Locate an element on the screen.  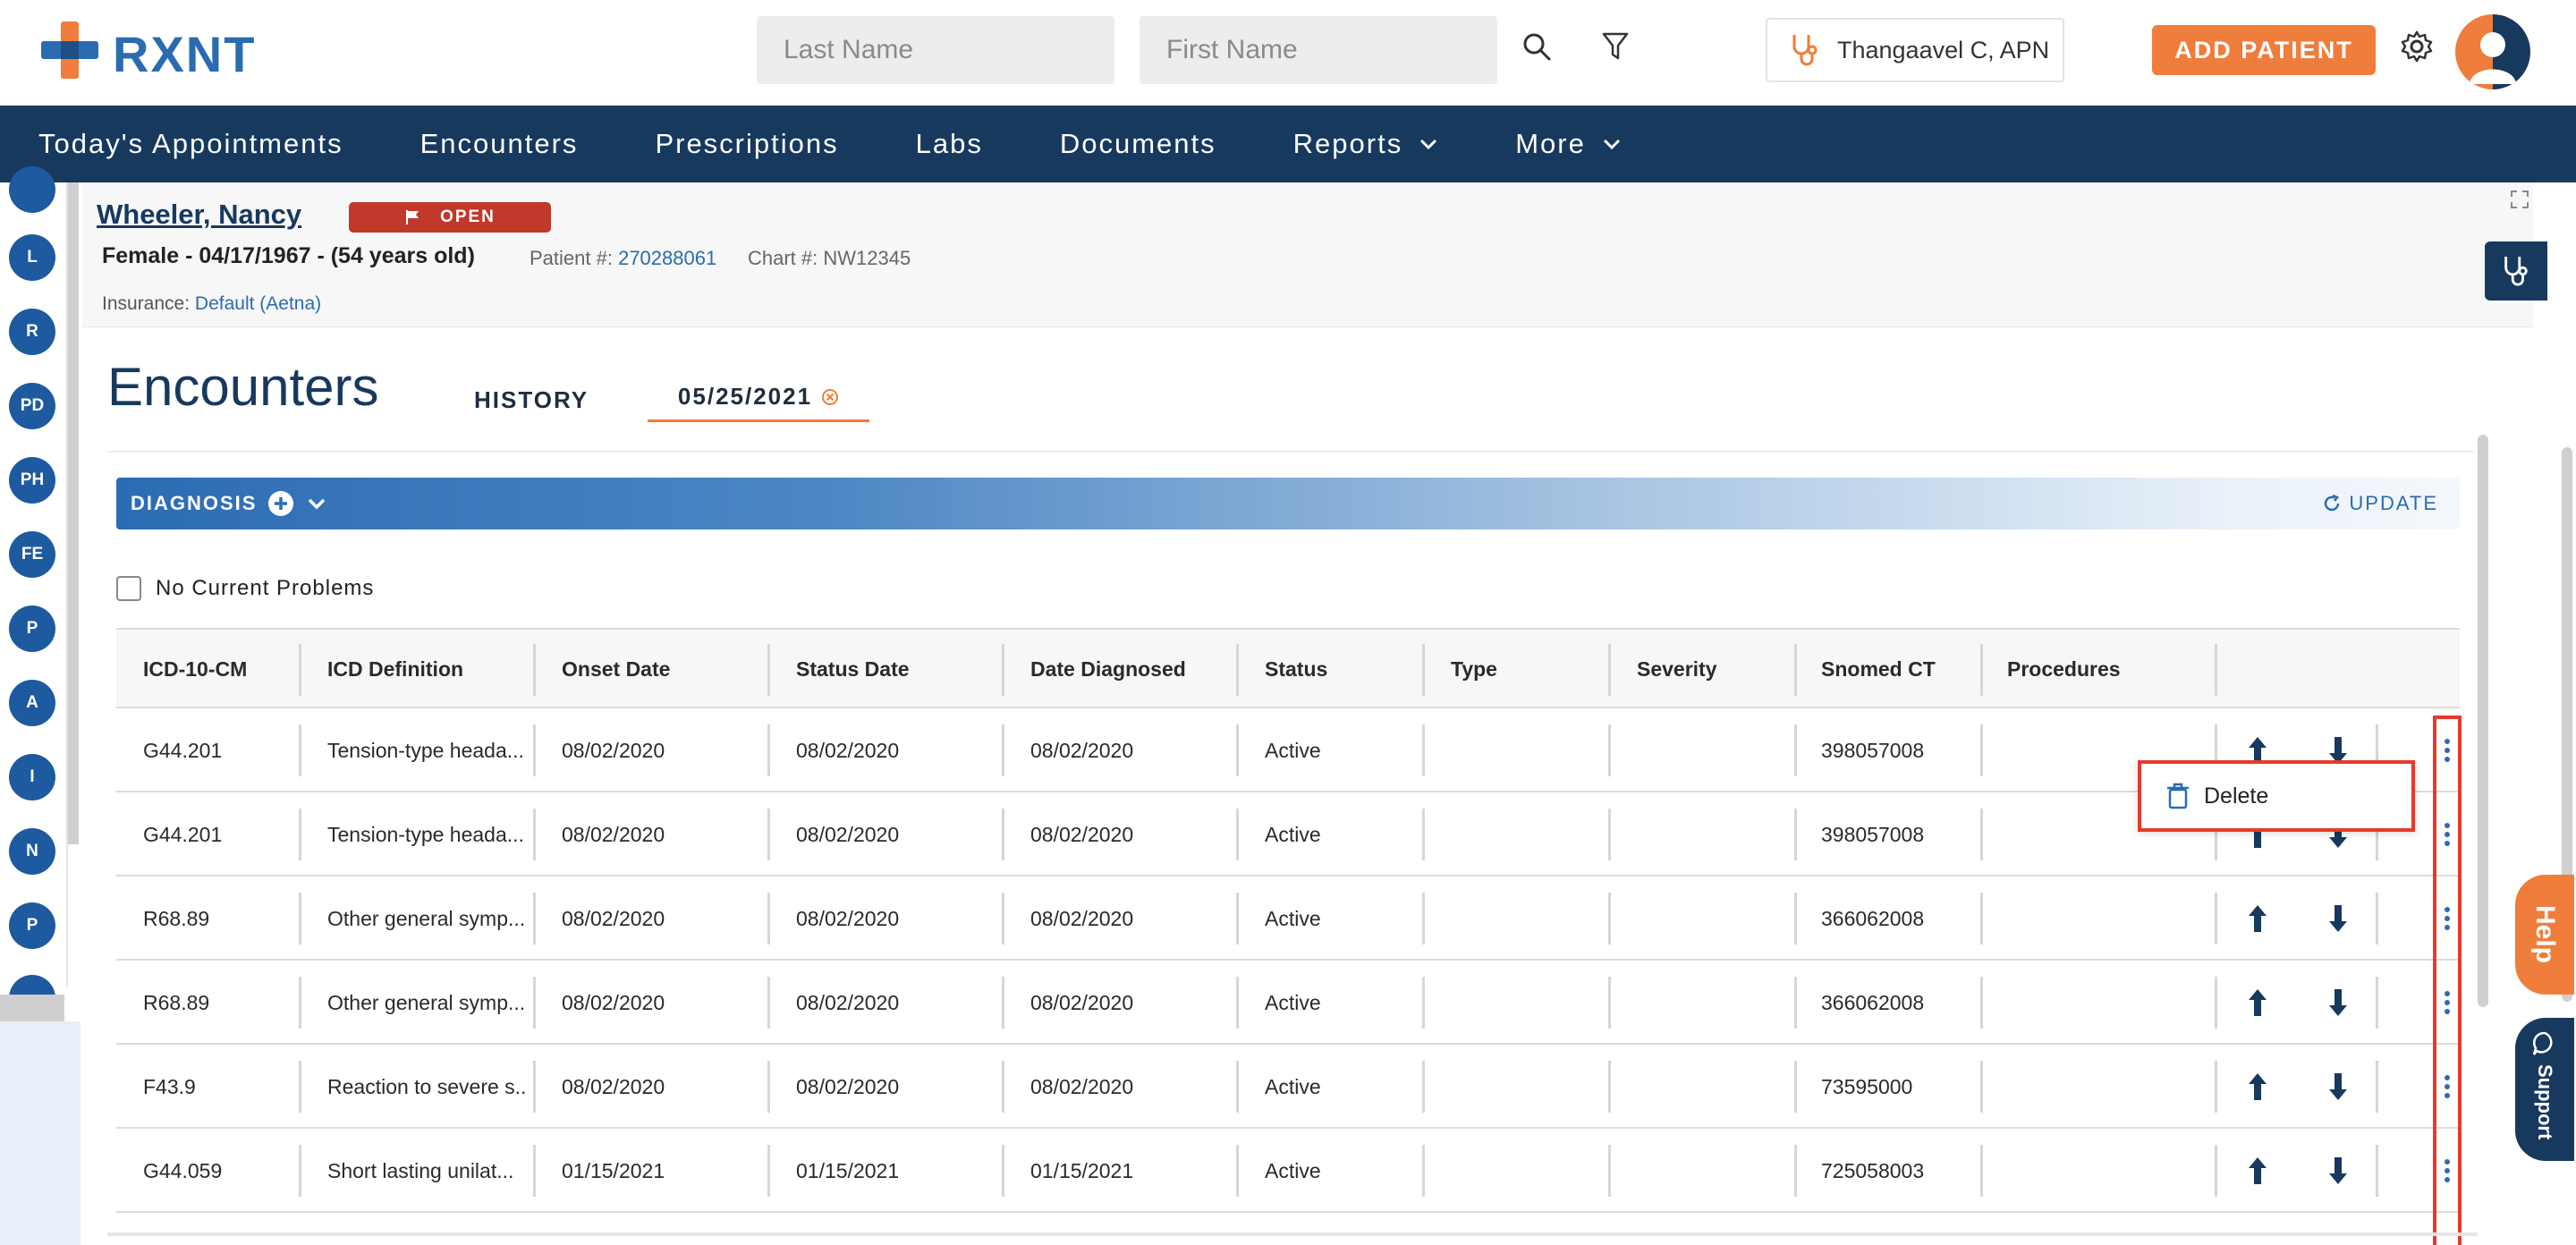
insurance-link: Default (Aetna) is located at coordinates (258, 303).